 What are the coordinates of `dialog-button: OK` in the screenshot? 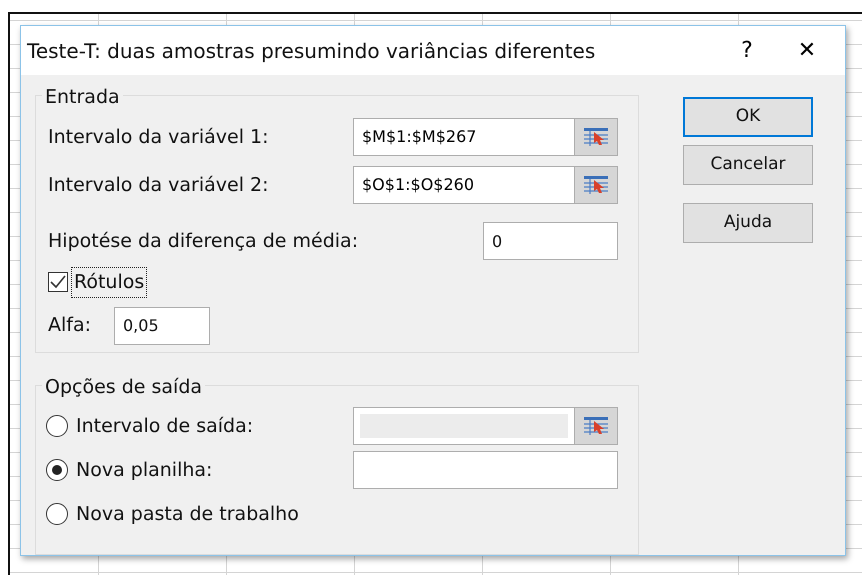 It's located at (748, 117).